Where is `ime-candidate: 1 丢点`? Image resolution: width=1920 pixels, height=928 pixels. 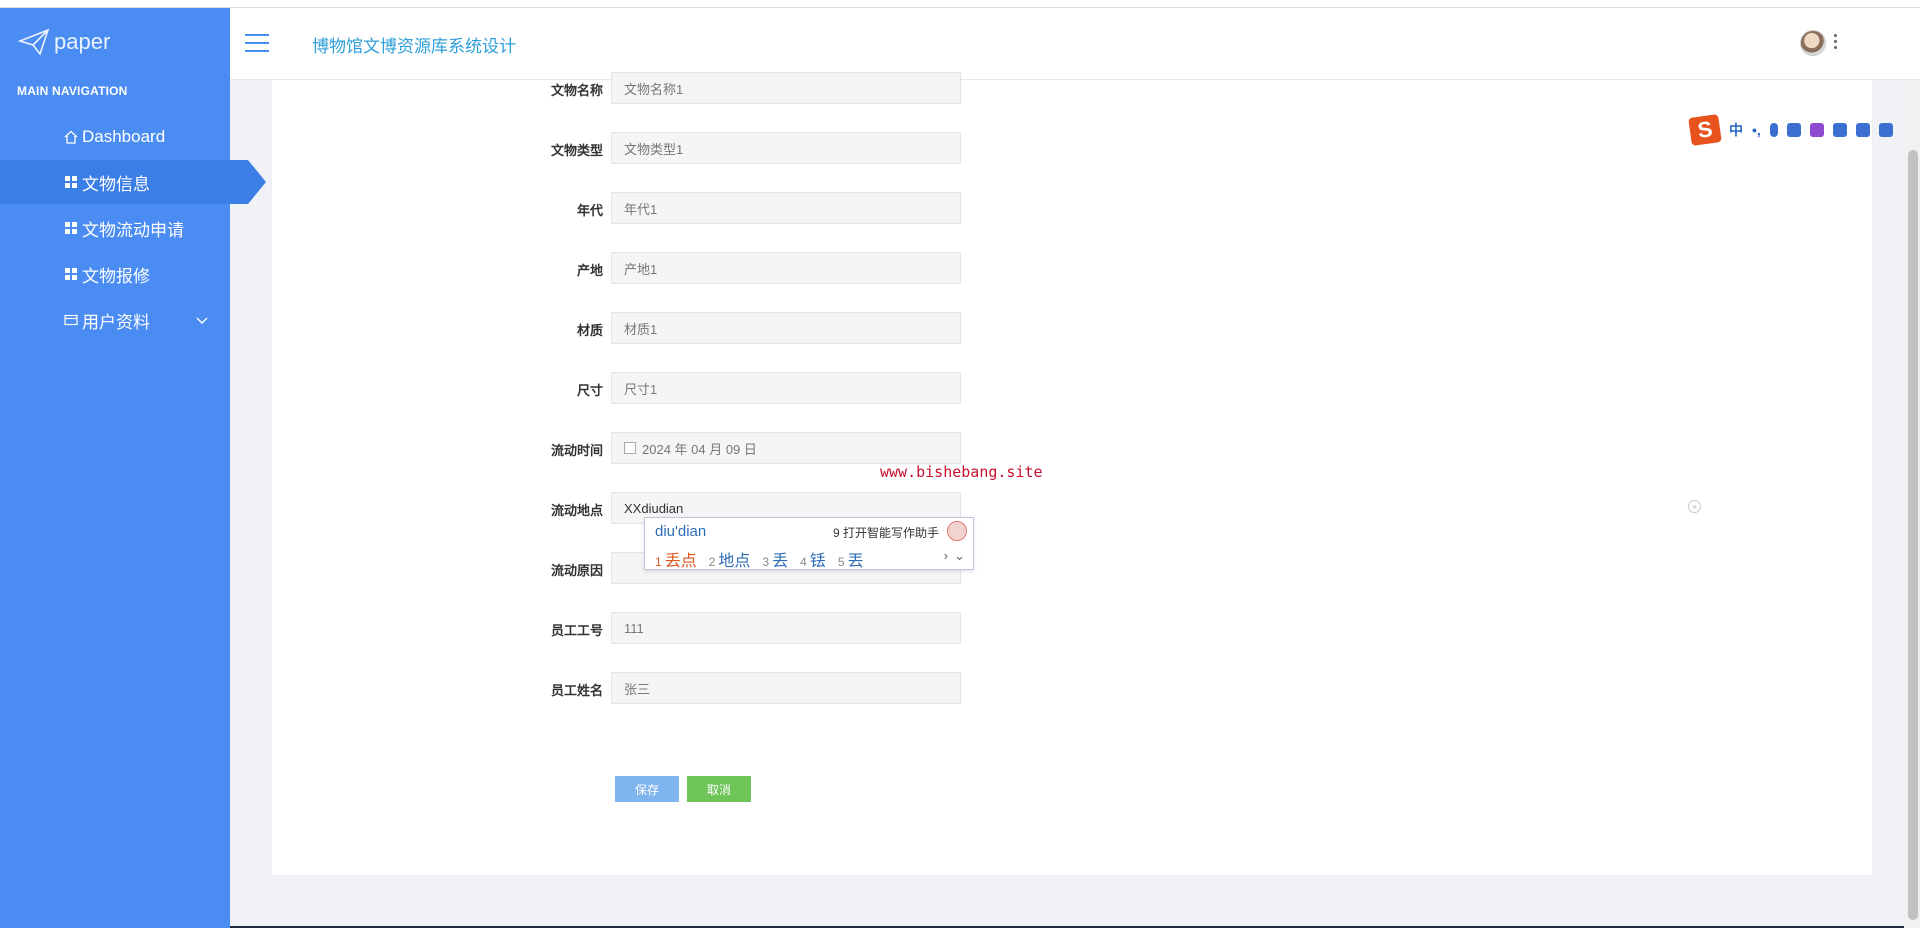
ime-candidate: 1 丢点 is located at coordinates (676, 559).